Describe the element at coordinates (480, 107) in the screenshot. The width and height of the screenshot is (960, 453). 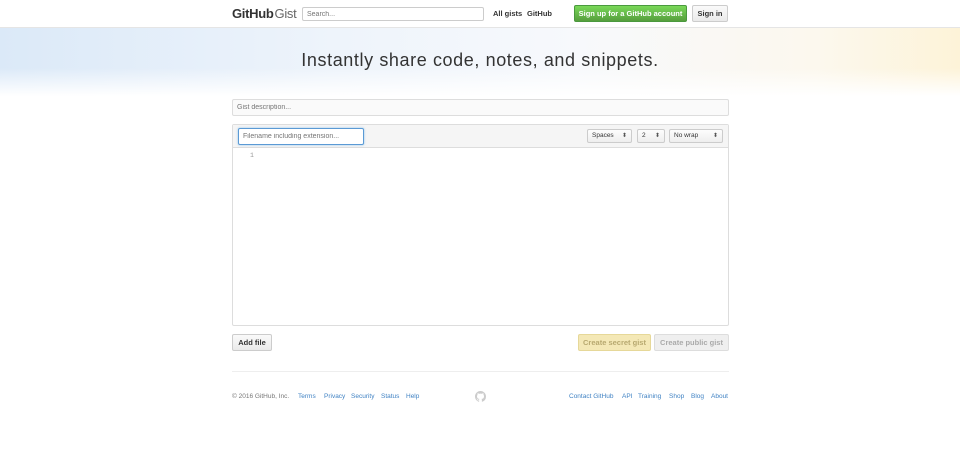
I see `gist-description-input` at that location.